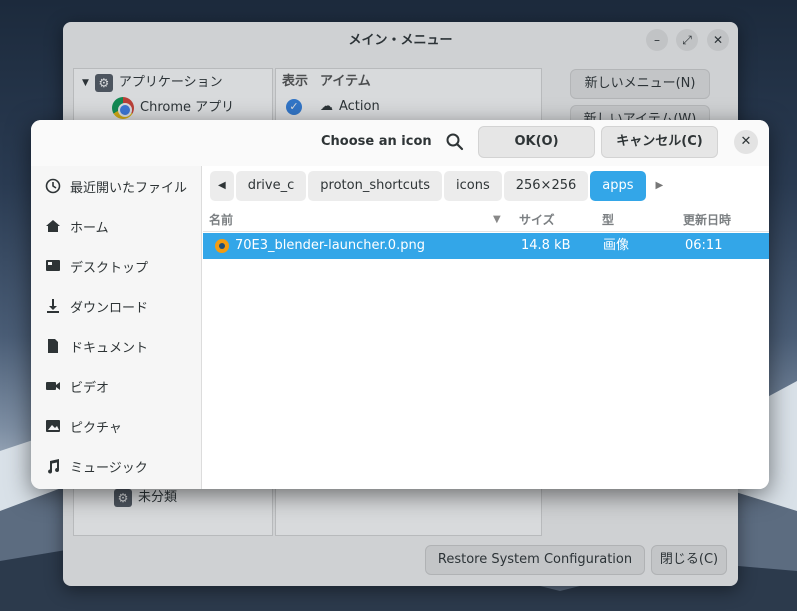 Image resolution: width=797 pixels, height=611 pixels. I want to click on sidebar-item-pictures: ピクチャ, so click(116, 426).